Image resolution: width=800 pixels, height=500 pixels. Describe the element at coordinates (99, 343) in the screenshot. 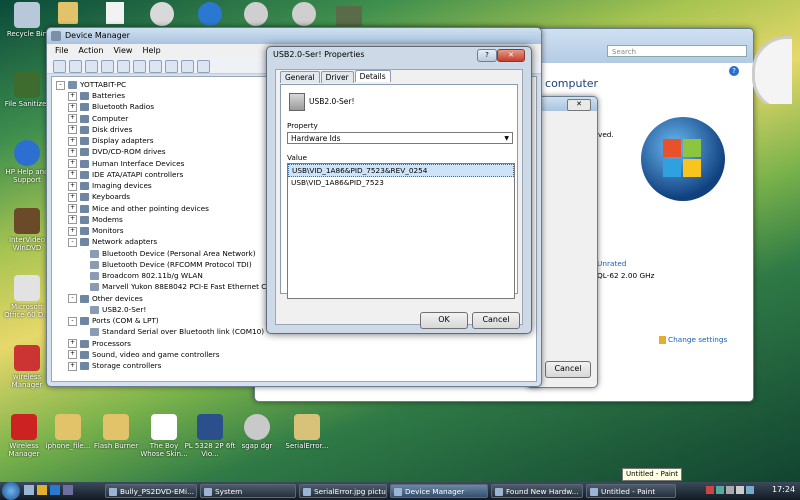

I see `tree-category: + Processors` at that location.